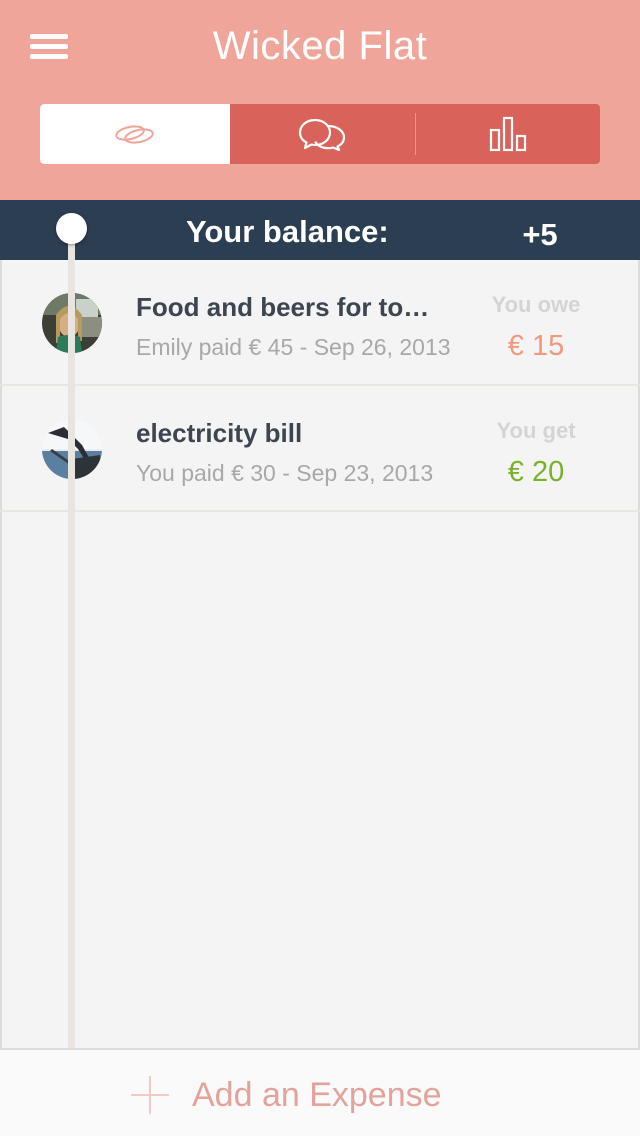 The width and height of the screenshot is (640, 1136). I want to click on plus-icon, so click(150, 1095).